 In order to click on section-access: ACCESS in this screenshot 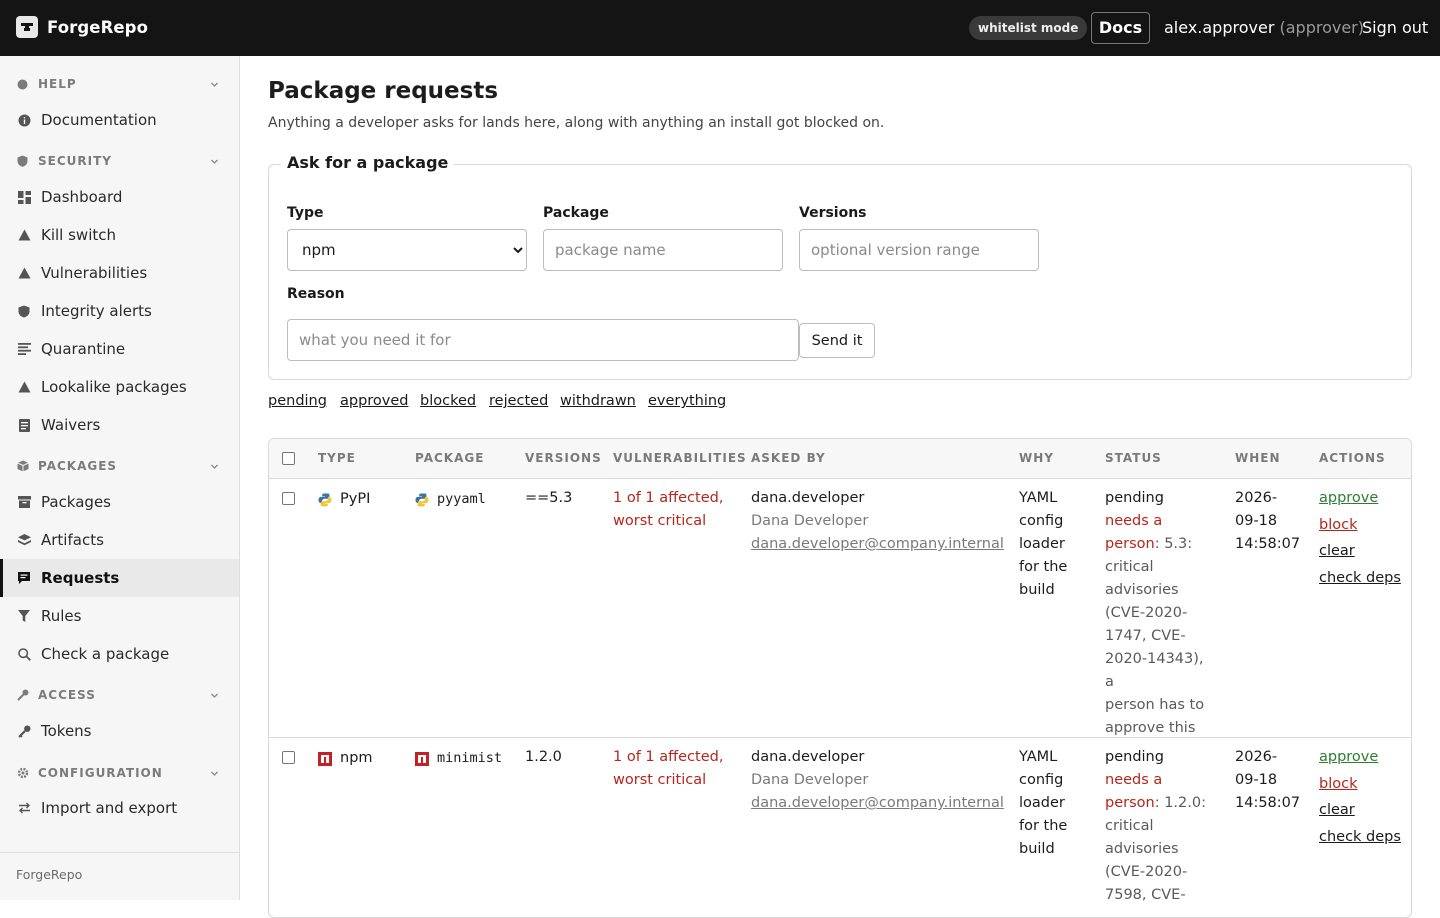, I will do `click(120, 695)`.